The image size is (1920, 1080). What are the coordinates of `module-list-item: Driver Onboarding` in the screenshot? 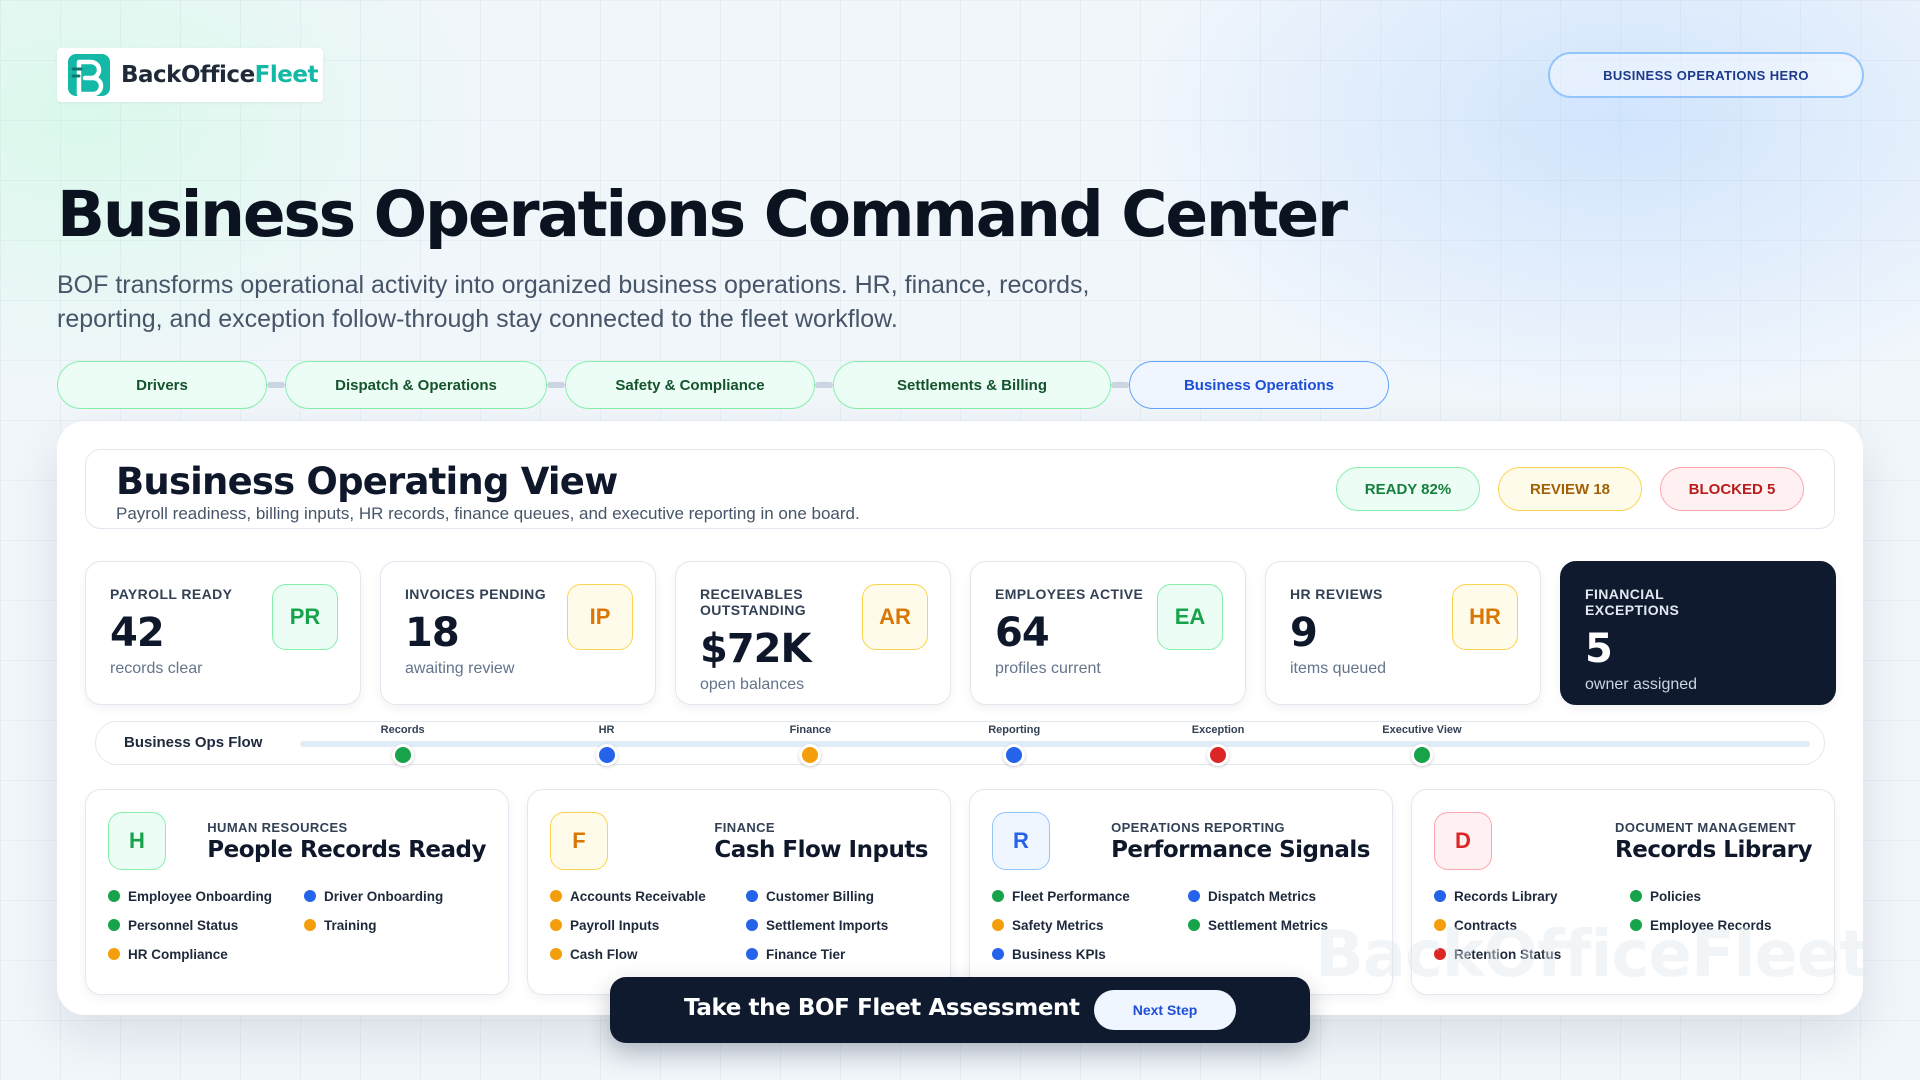 It's located at (396, 896).